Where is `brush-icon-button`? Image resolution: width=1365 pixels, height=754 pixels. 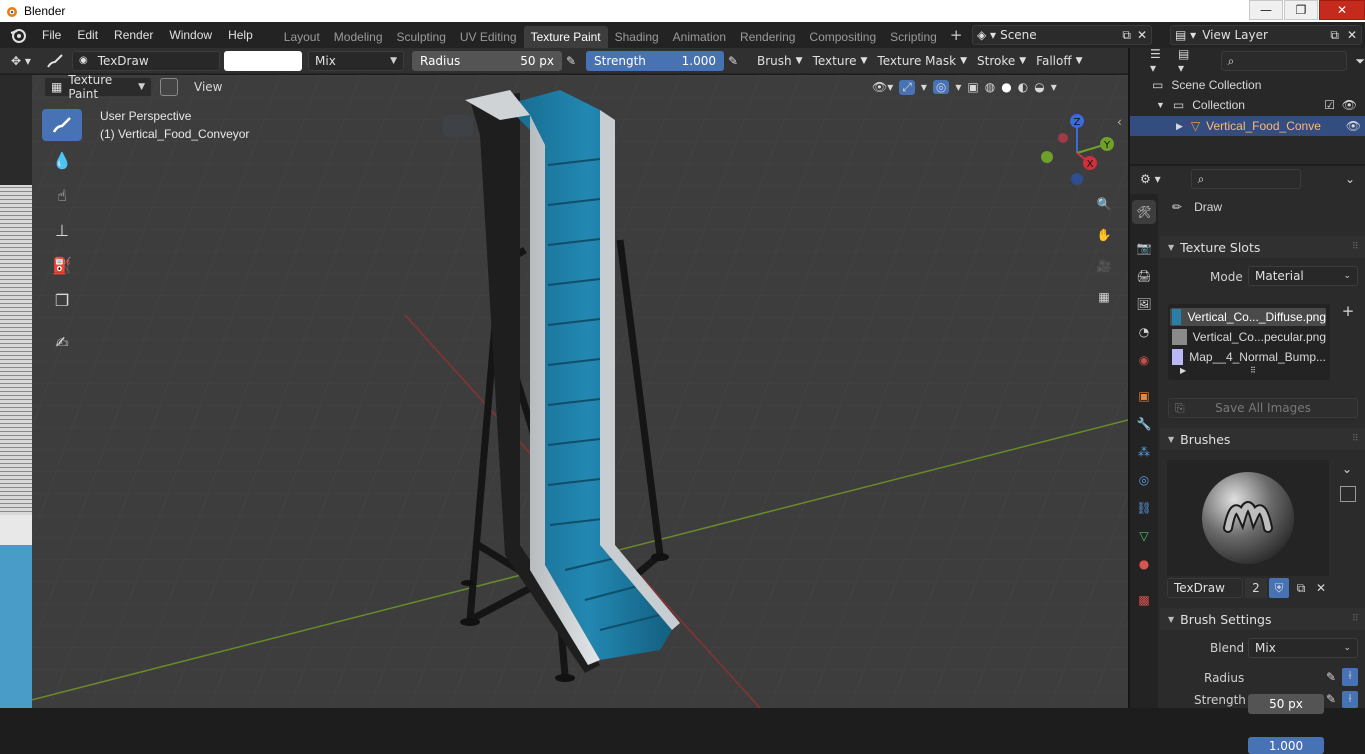 brush-icon-button is located at coordinates (55, 61).